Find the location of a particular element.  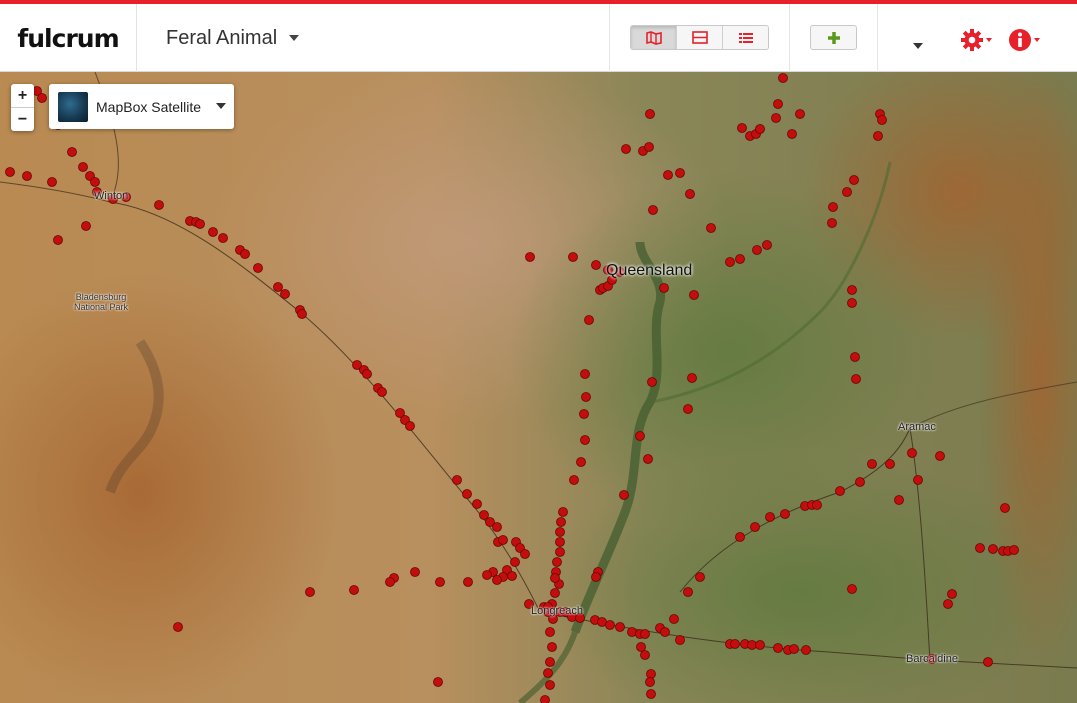

map-view-button is located at coordinates (654, 37).